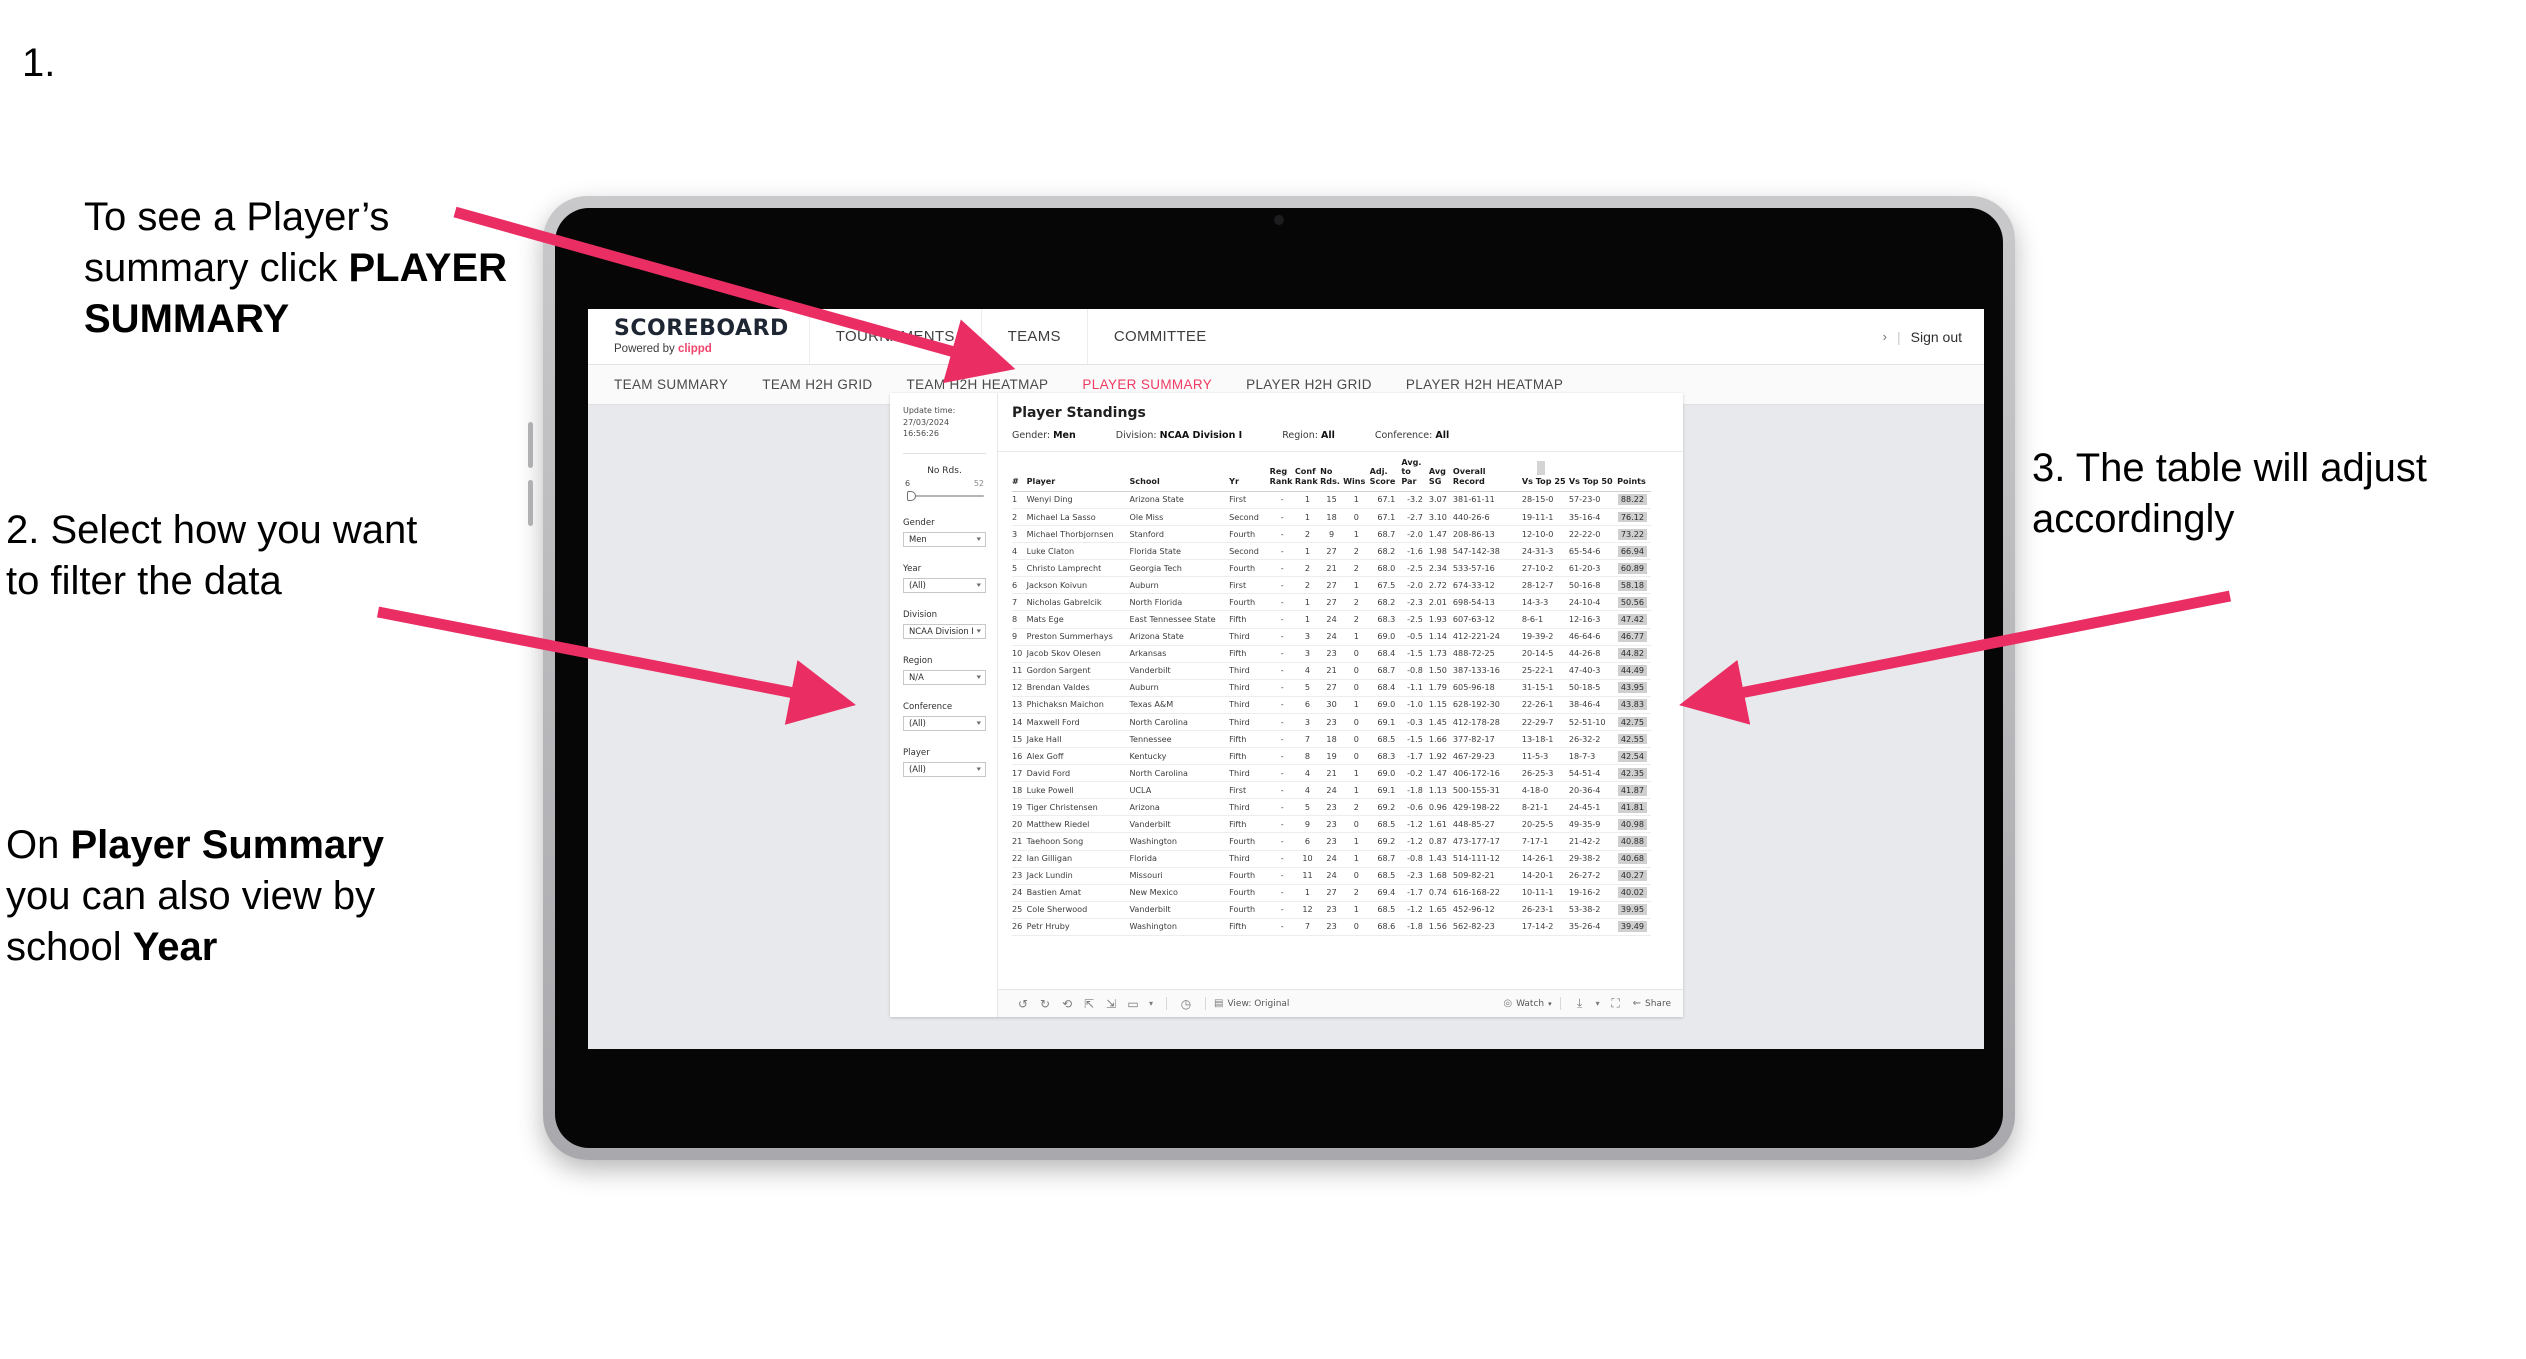 The height and width of the screenshot is (1359, 2526). I want to click on revert-icon: ⟲, so click(1067, 1004).